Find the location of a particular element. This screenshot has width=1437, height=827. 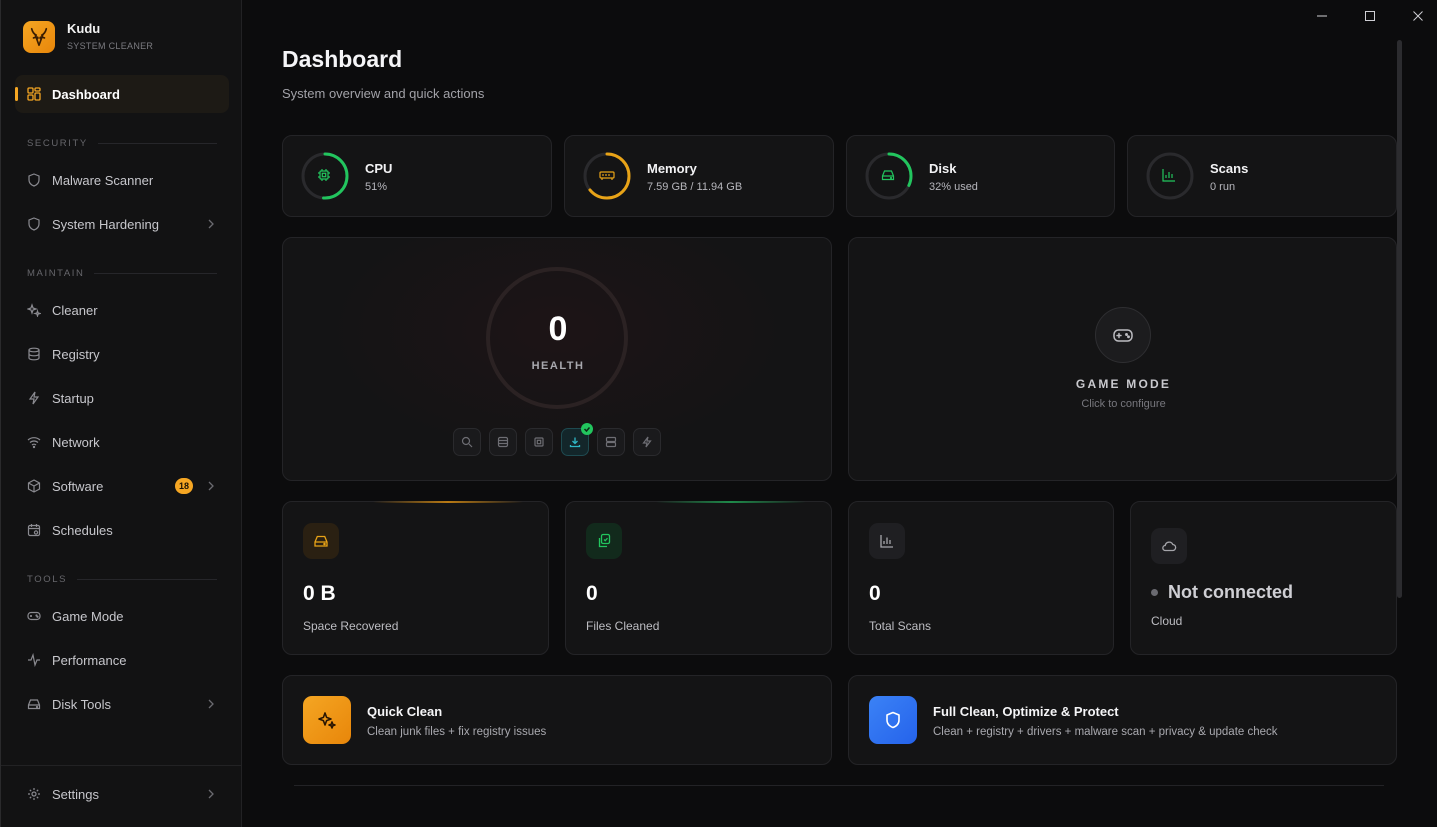

game-mode-subtitle: Click to configure is located at coordinates (1123, 404).